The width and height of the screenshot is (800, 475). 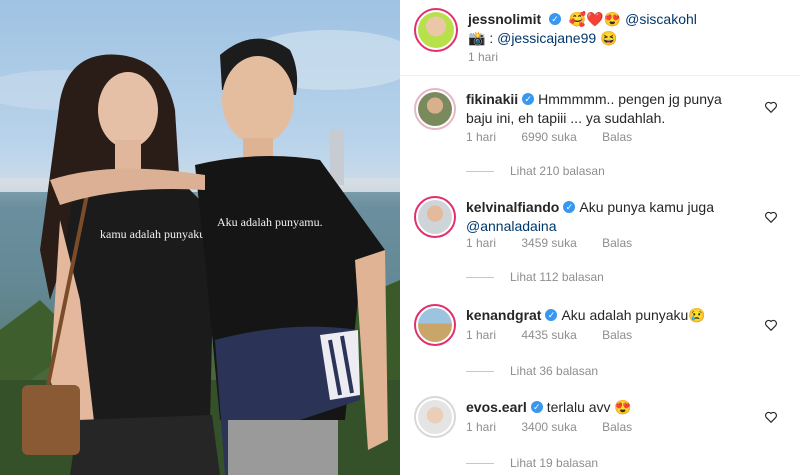 What do you see at coordinates (661, 19) in the screenshot?
I see `caption-mention-siscakohl: @siscakohl` at bounding box center [661, 19].